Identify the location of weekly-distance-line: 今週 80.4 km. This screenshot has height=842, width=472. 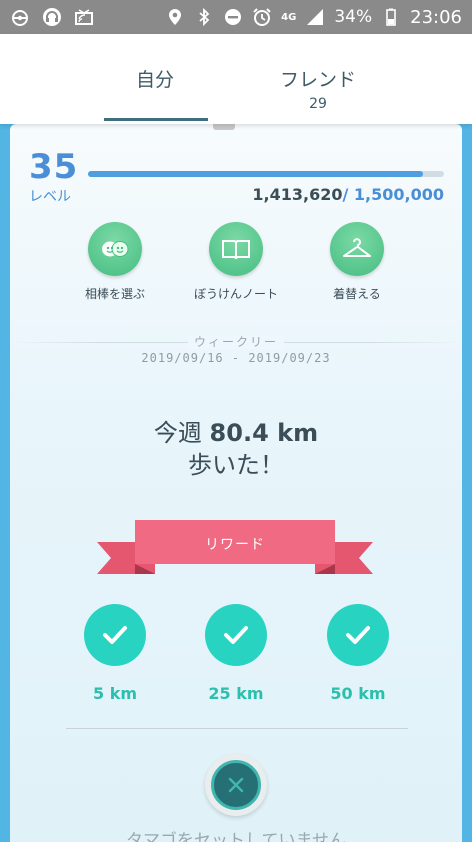
(236, 433).